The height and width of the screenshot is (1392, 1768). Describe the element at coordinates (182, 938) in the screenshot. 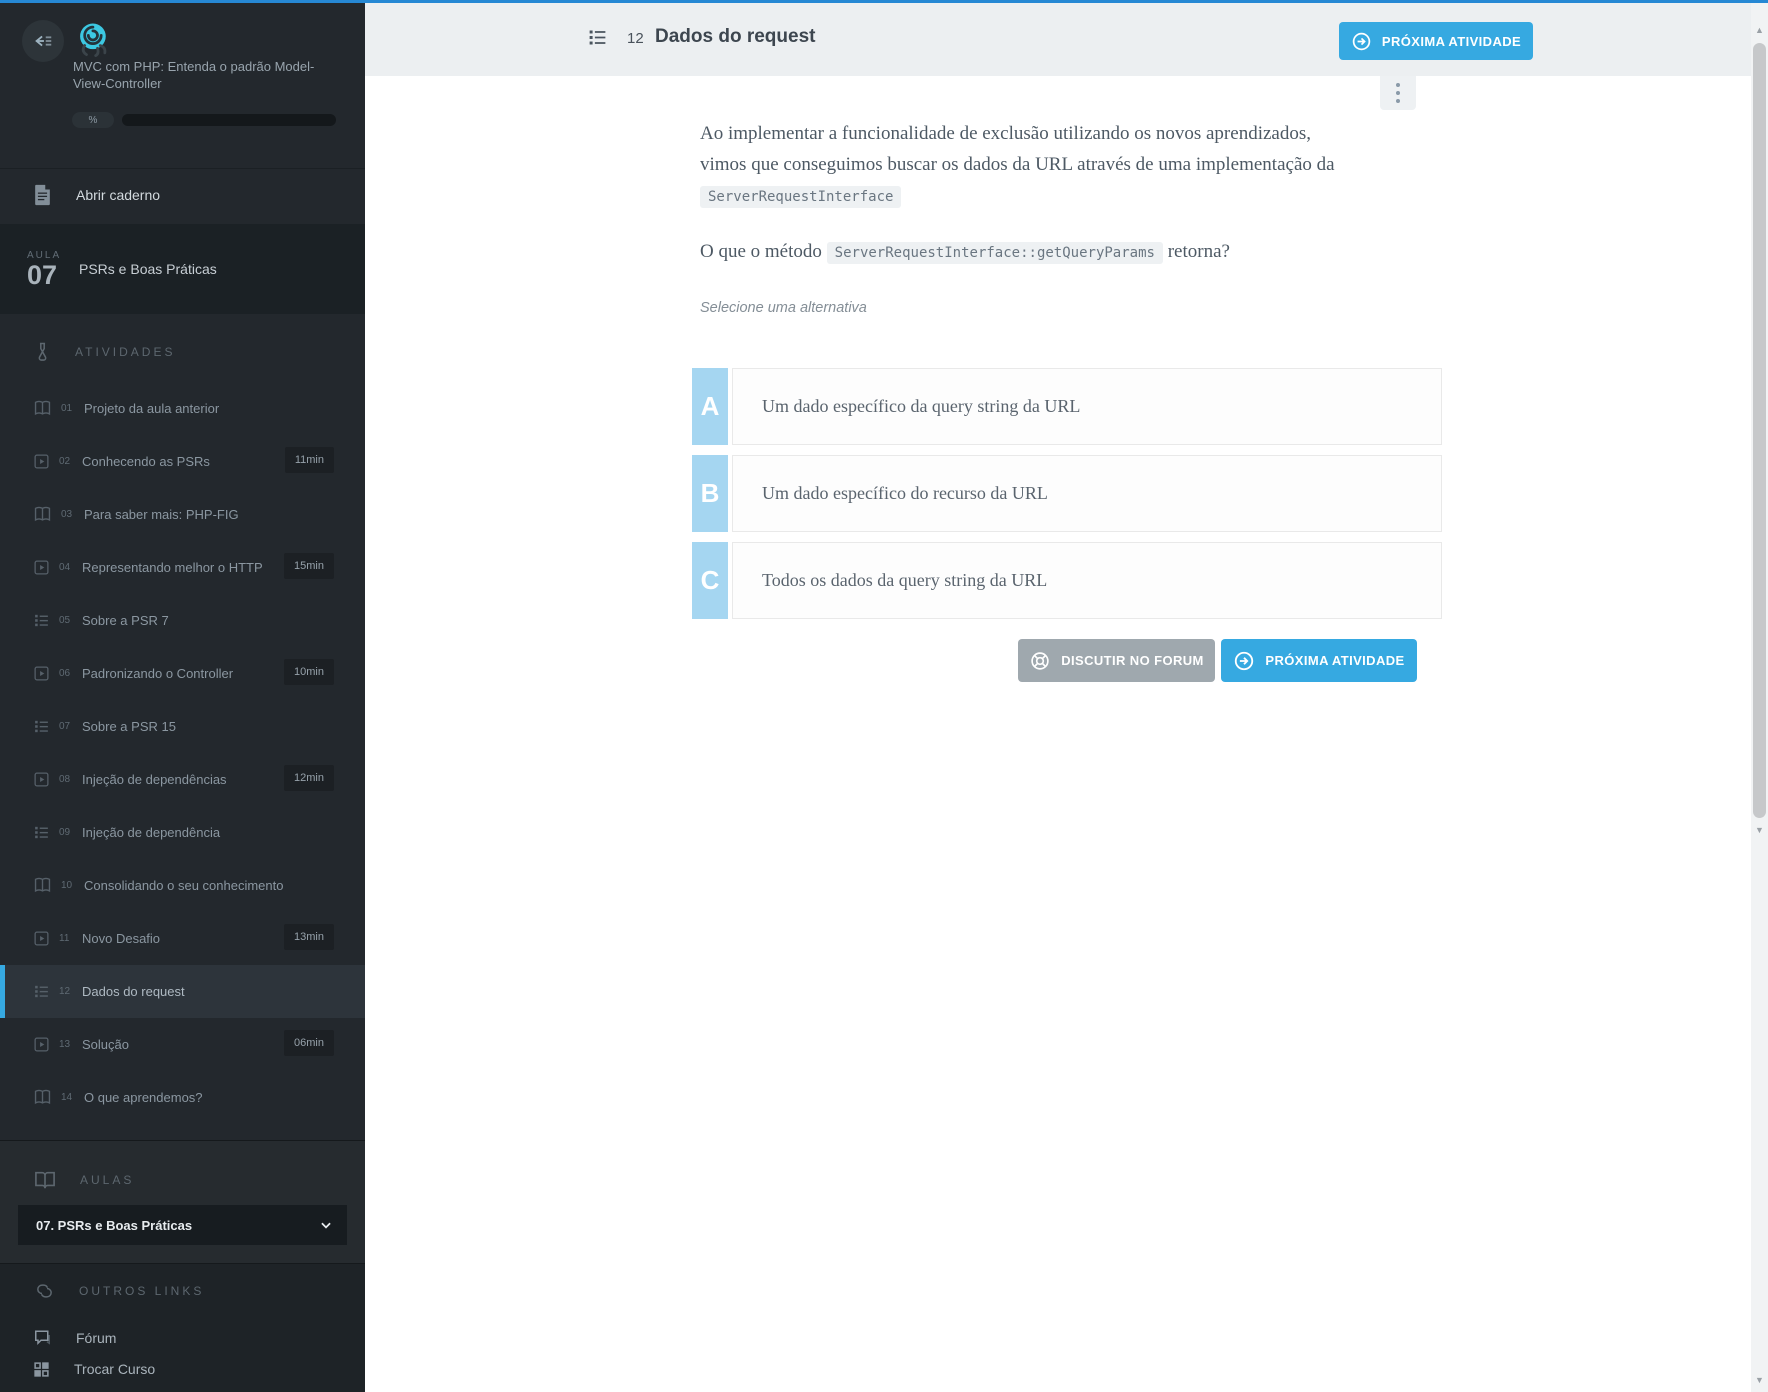

I see `sidebar-activity-item: 11 Novo Desafio 13min` at that location.